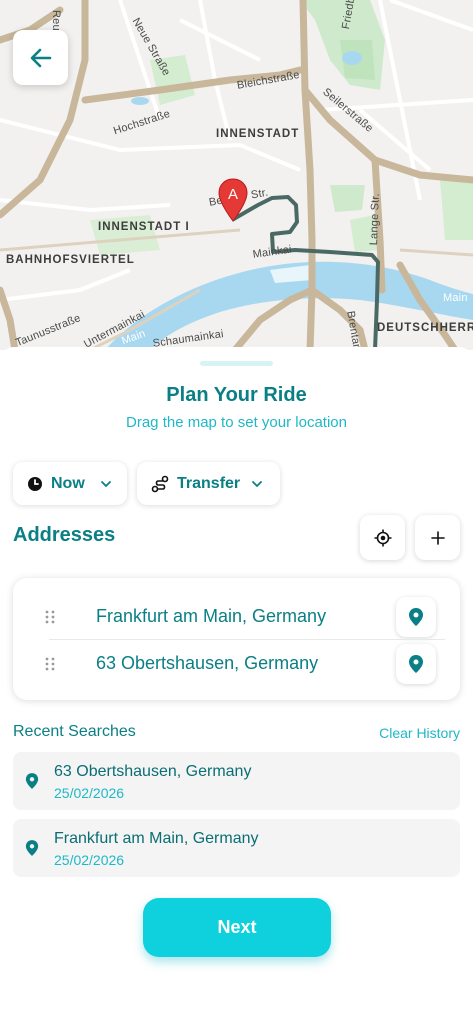  Describe the element at coordinates (74, 731) in the screenshot. I see `recent-searches-heading: Recent Searches` at that location.